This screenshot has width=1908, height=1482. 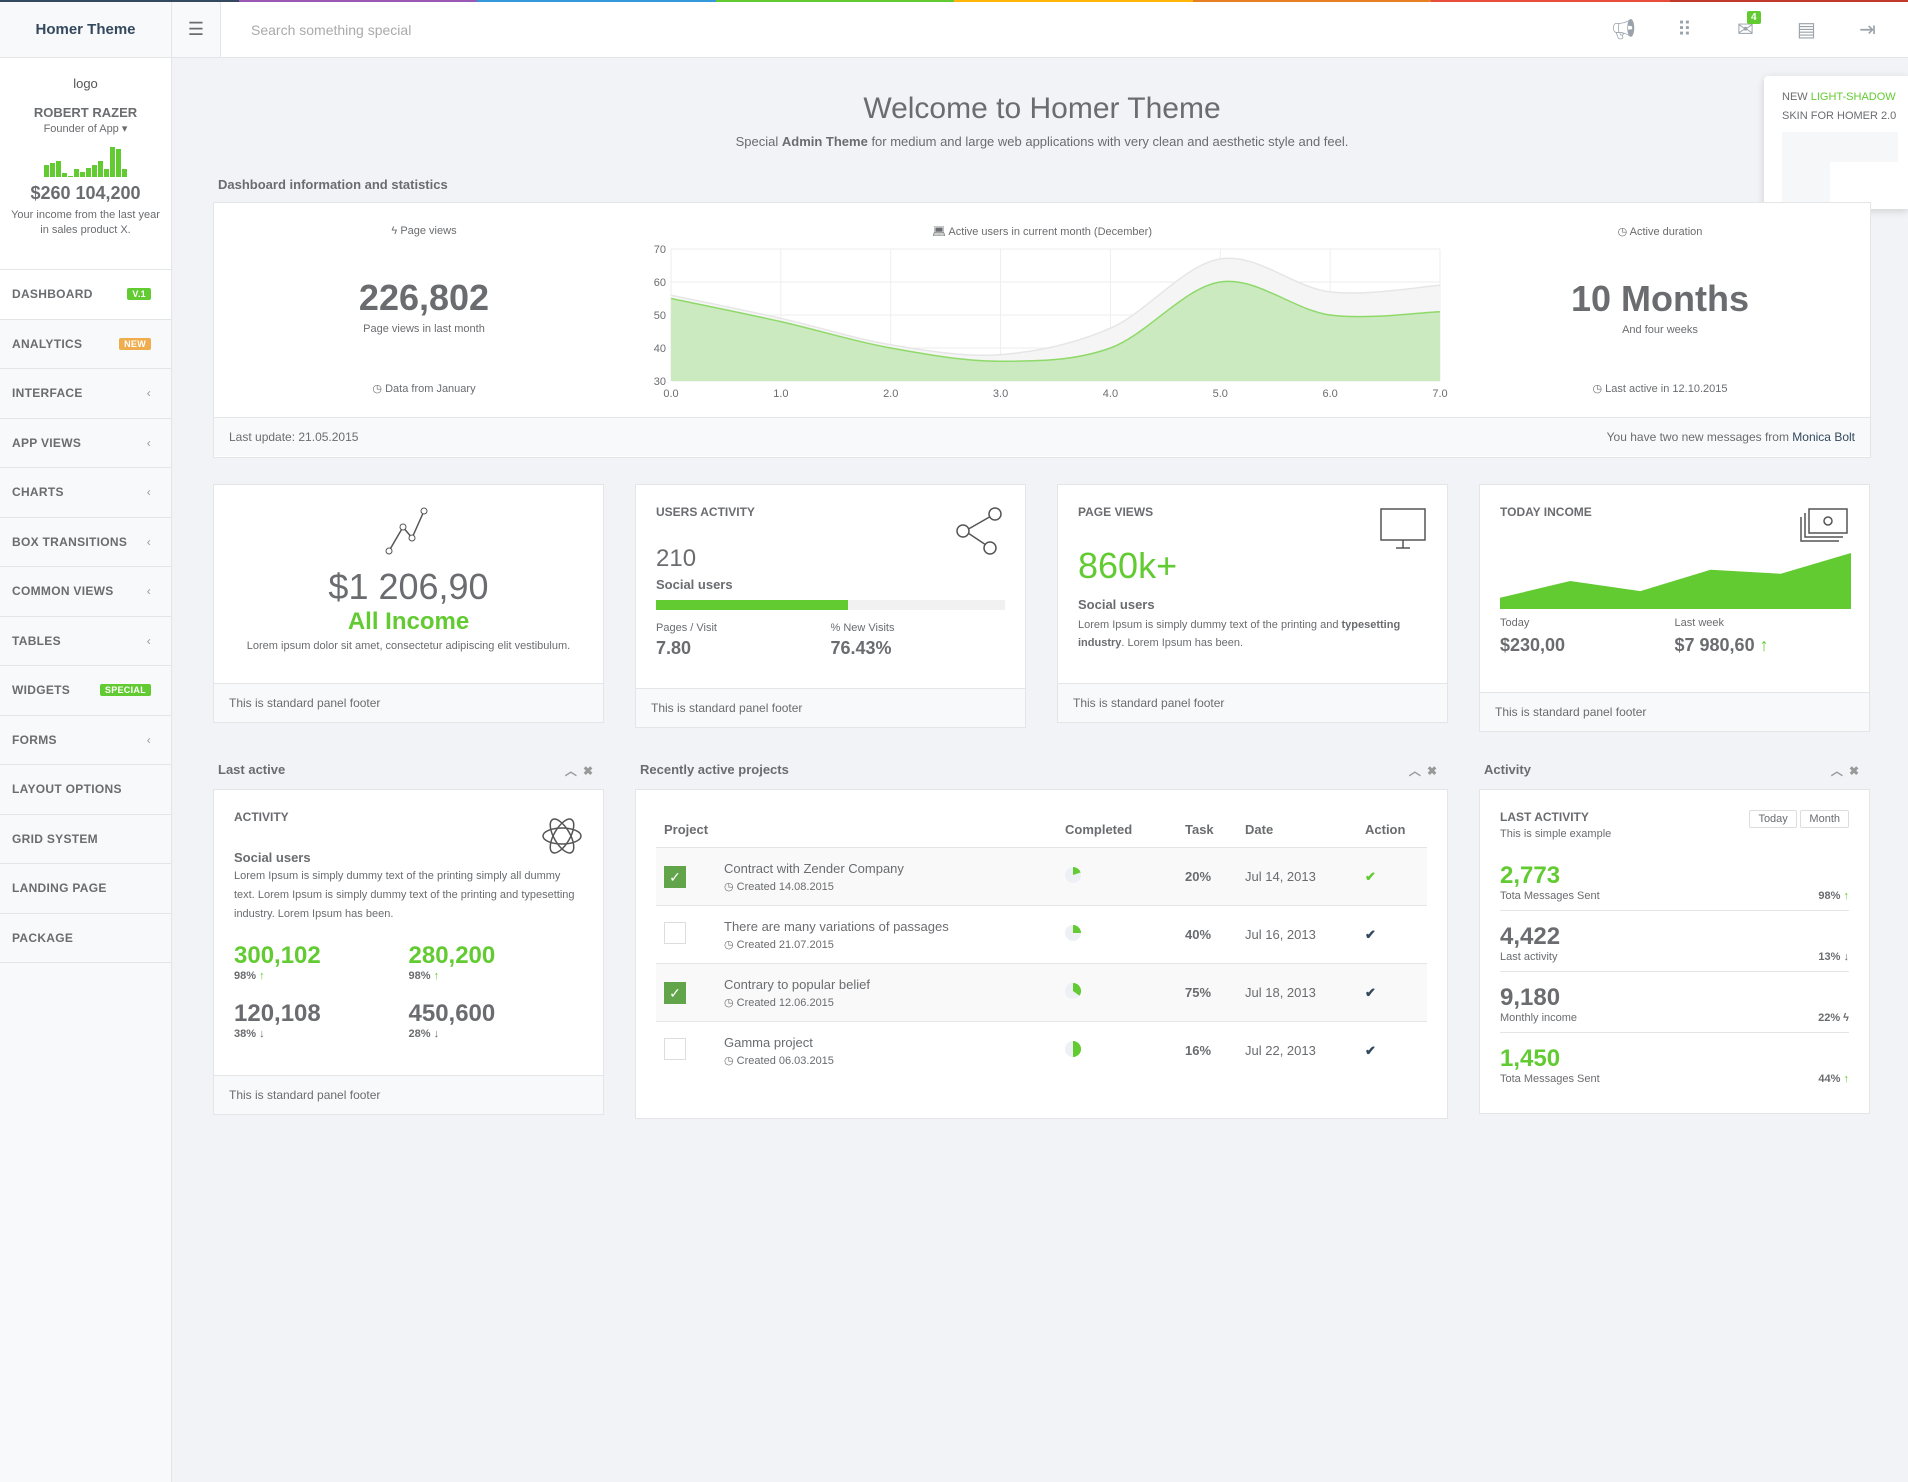 What do you see at coordinates (856, 830) in the screenshot?
I see `column-header: Project` at bounding box center [856, 830].